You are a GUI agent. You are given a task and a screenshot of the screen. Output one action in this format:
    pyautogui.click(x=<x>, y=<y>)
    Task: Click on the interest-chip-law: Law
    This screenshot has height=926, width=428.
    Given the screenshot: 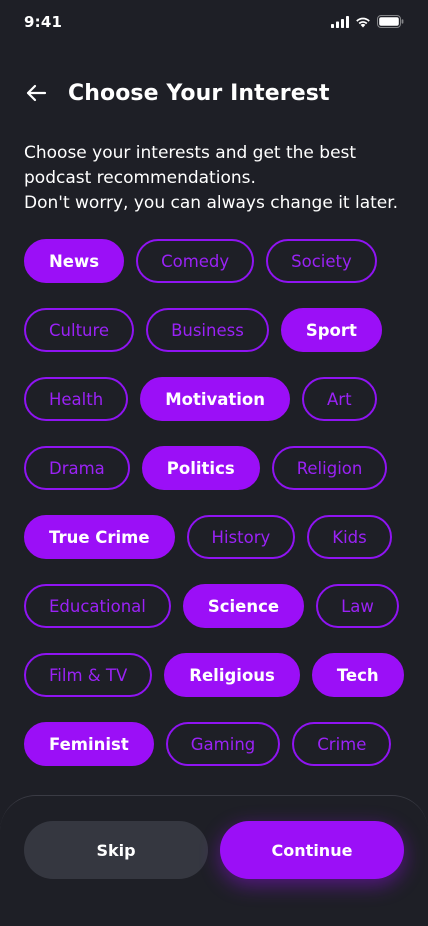 What is the action you would take?
    pyautogui.click(x=357, y=606)
    